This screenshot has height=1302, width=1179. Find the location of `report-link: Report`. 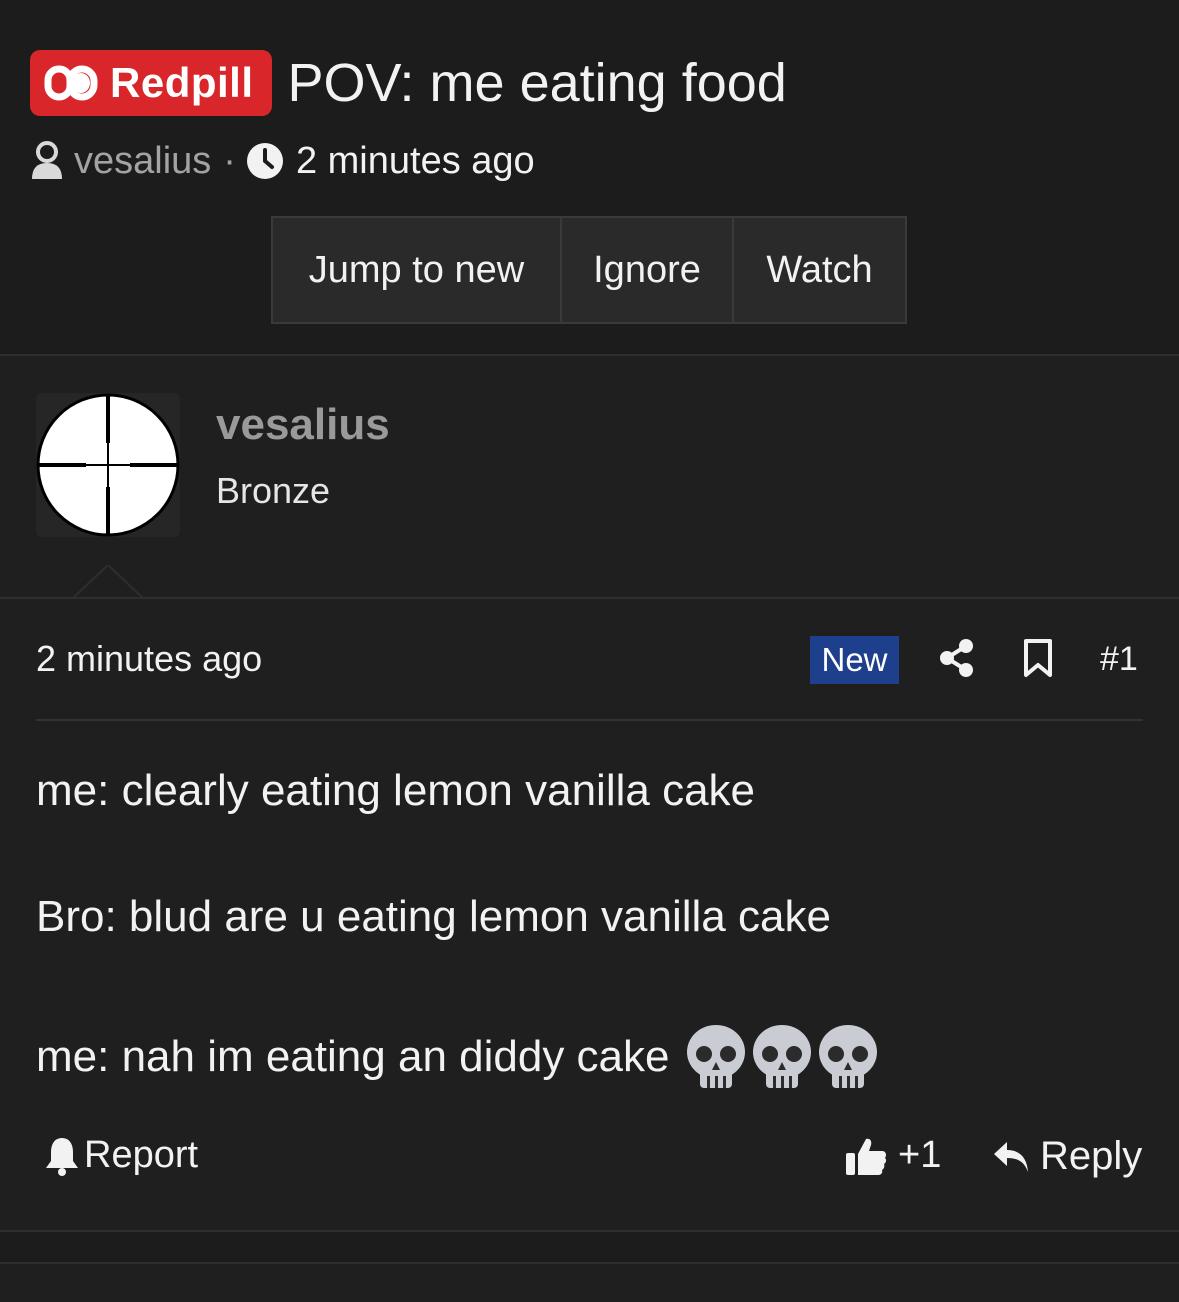

report-link: Report is located at coordinates (121, 1155).